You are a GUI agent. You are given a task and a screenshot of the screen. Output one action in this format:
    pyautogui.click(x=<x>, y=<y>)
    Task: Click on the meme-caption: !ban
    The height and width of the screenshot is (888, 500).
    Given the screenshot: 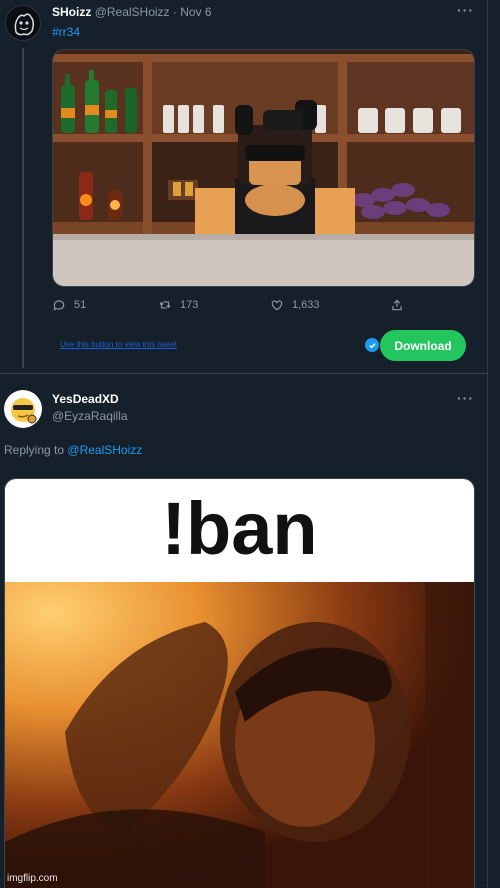 What is the action you would take?
    pyautogui.click(x=239, y=528)
    